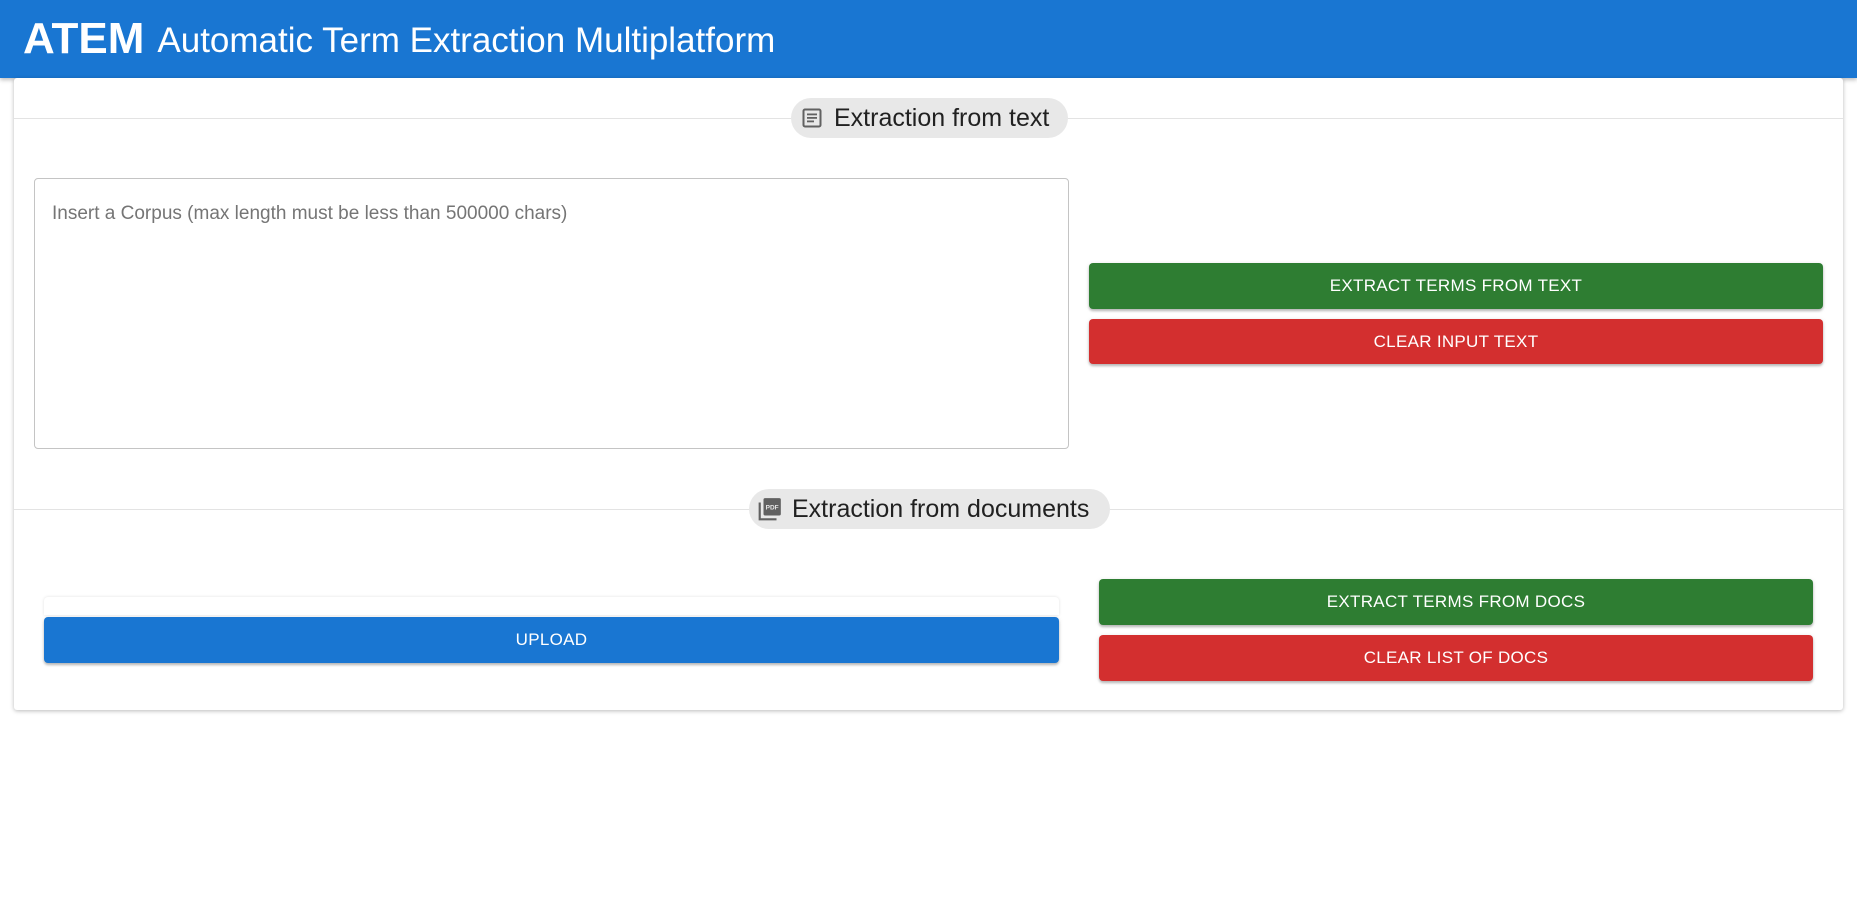 The image size is (1857, 912). I want to click on svg-text: PDF, so click(772, 508).